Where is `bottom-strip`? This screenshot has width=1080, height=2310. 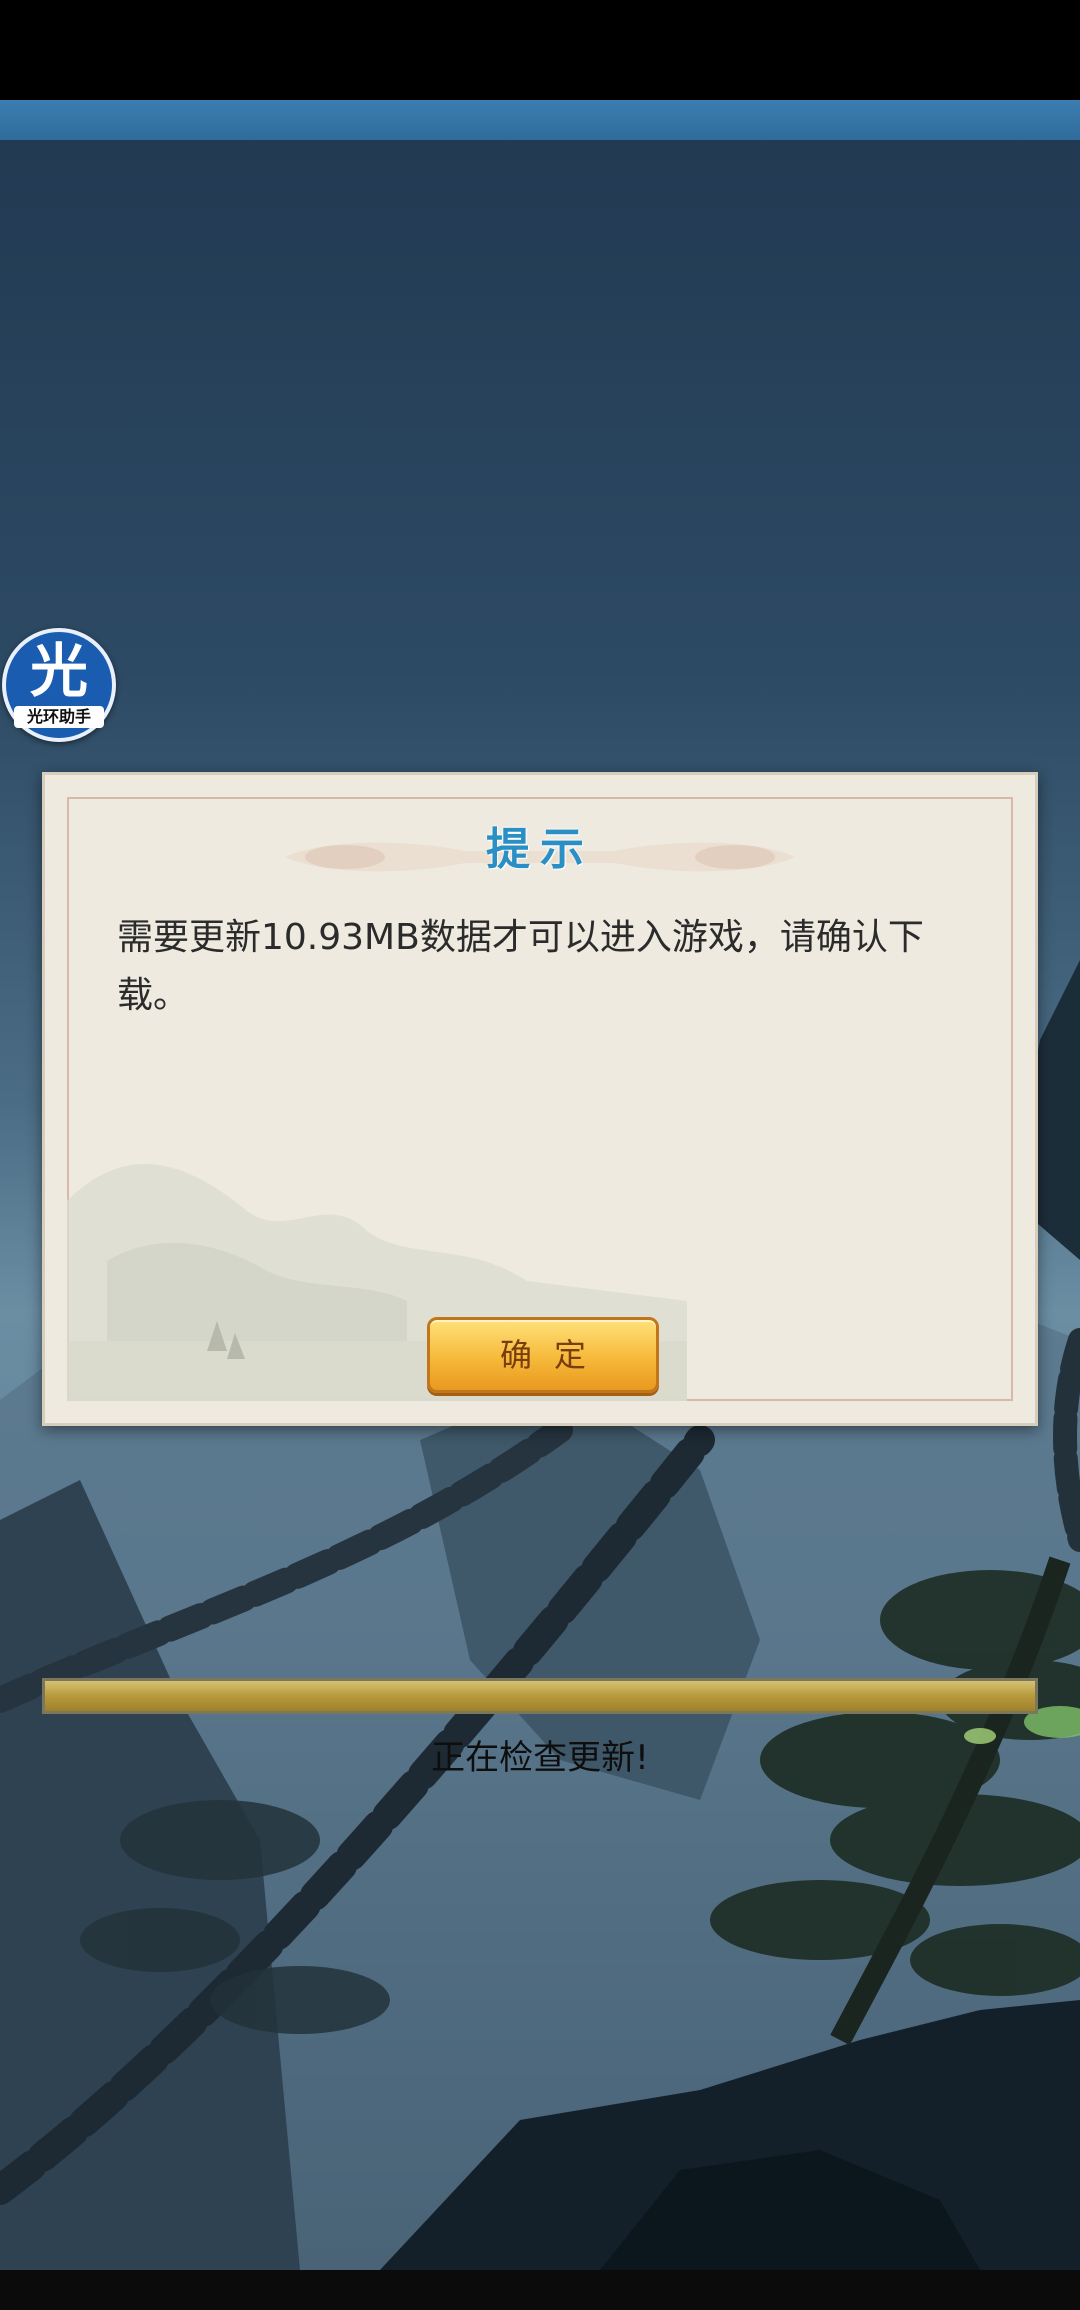
bottom-strip is located at coordinates (540, 2290).